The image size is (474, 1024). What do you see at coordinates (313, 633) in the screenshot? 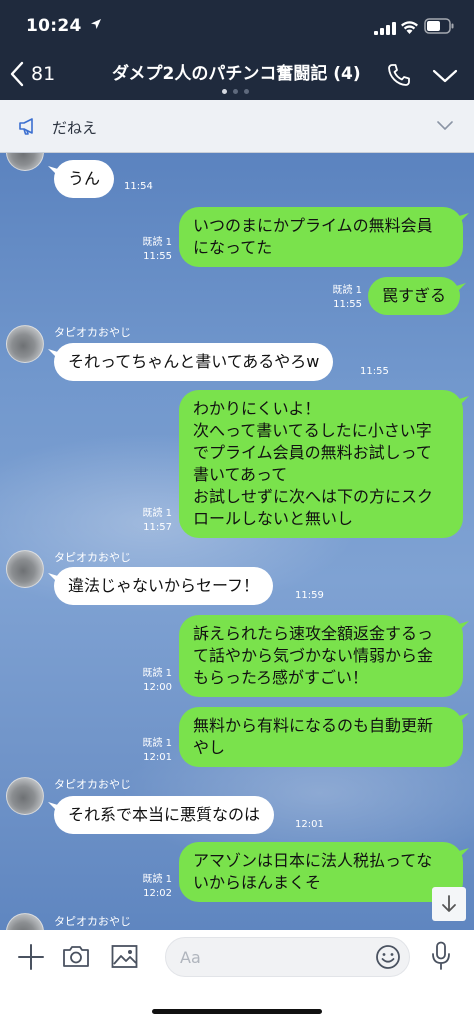
I see `message-line: 訴えられたら速攻全額返金するっ` at bounding box center [313, 633].